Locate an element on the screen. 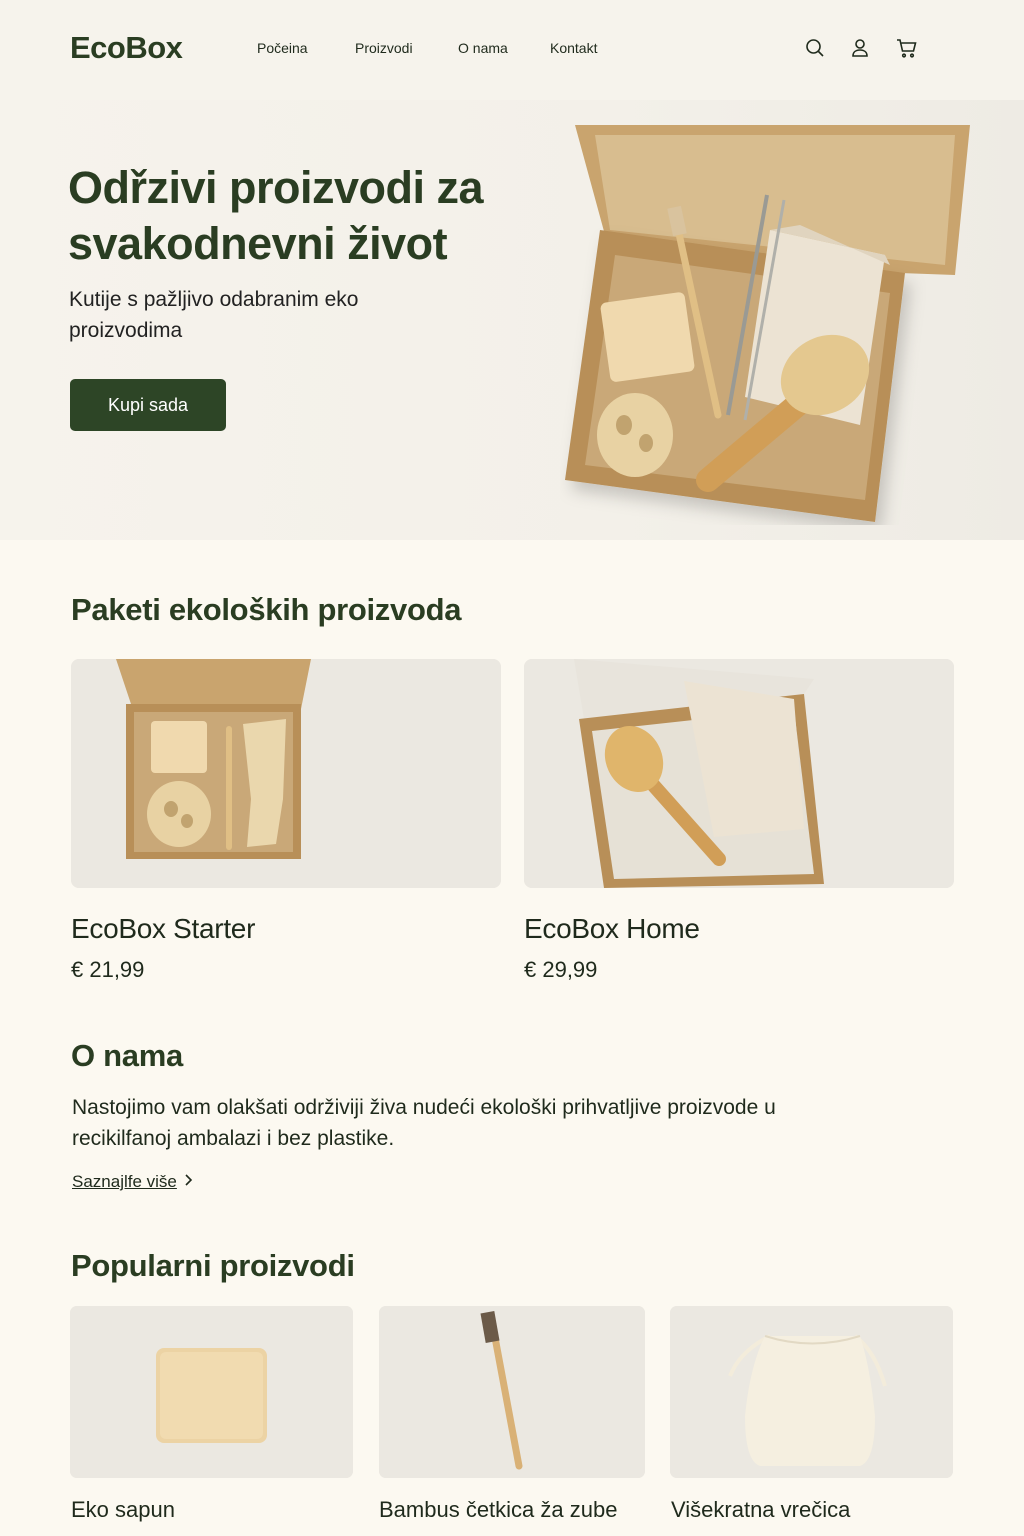 The width and height of the screenshot is (1024, 1536). hero-title: Odřzivi proizvodi za svakodnevni život is located at coordinates (276, 215).